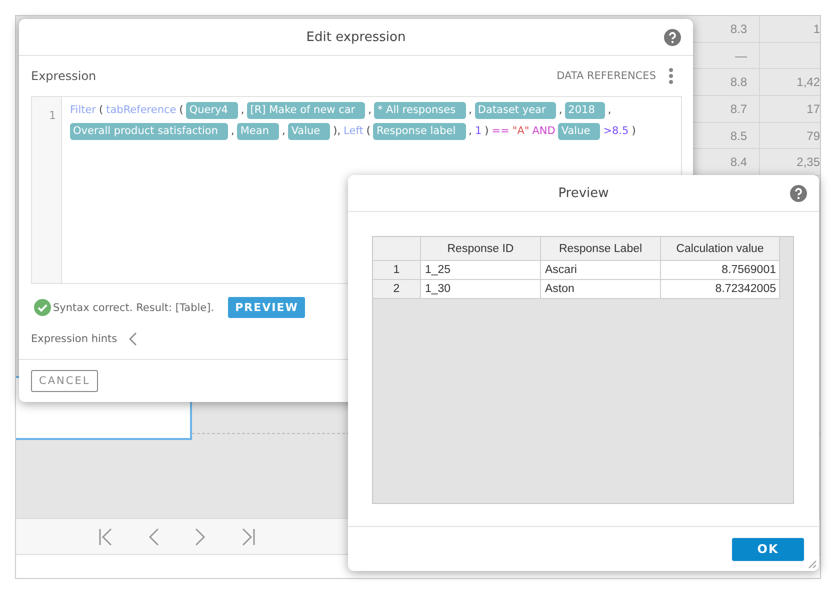  I want to click on table-cell-text: 1, so click(816, 29).